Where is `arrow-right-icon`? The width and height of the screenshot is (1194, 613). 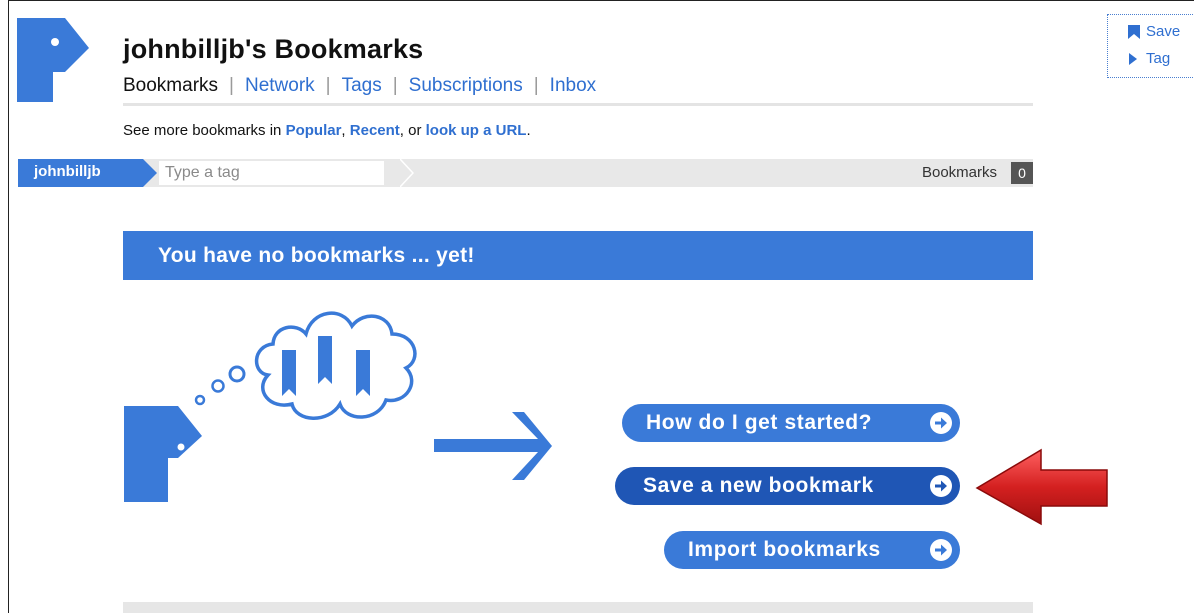 arrow-right-icon is located at coordinates (493, 446).